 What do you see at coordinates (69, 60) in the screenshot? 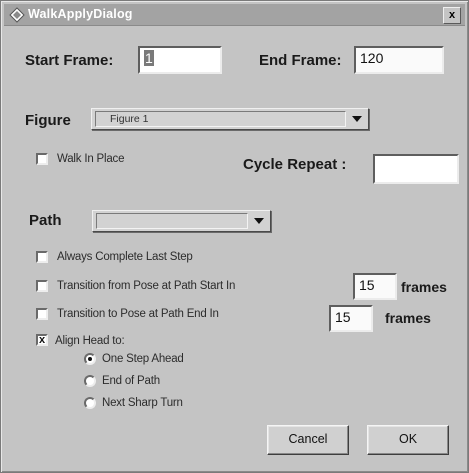
I see `start-frame-label: Start Frame:` at bounding box center [69, 60].